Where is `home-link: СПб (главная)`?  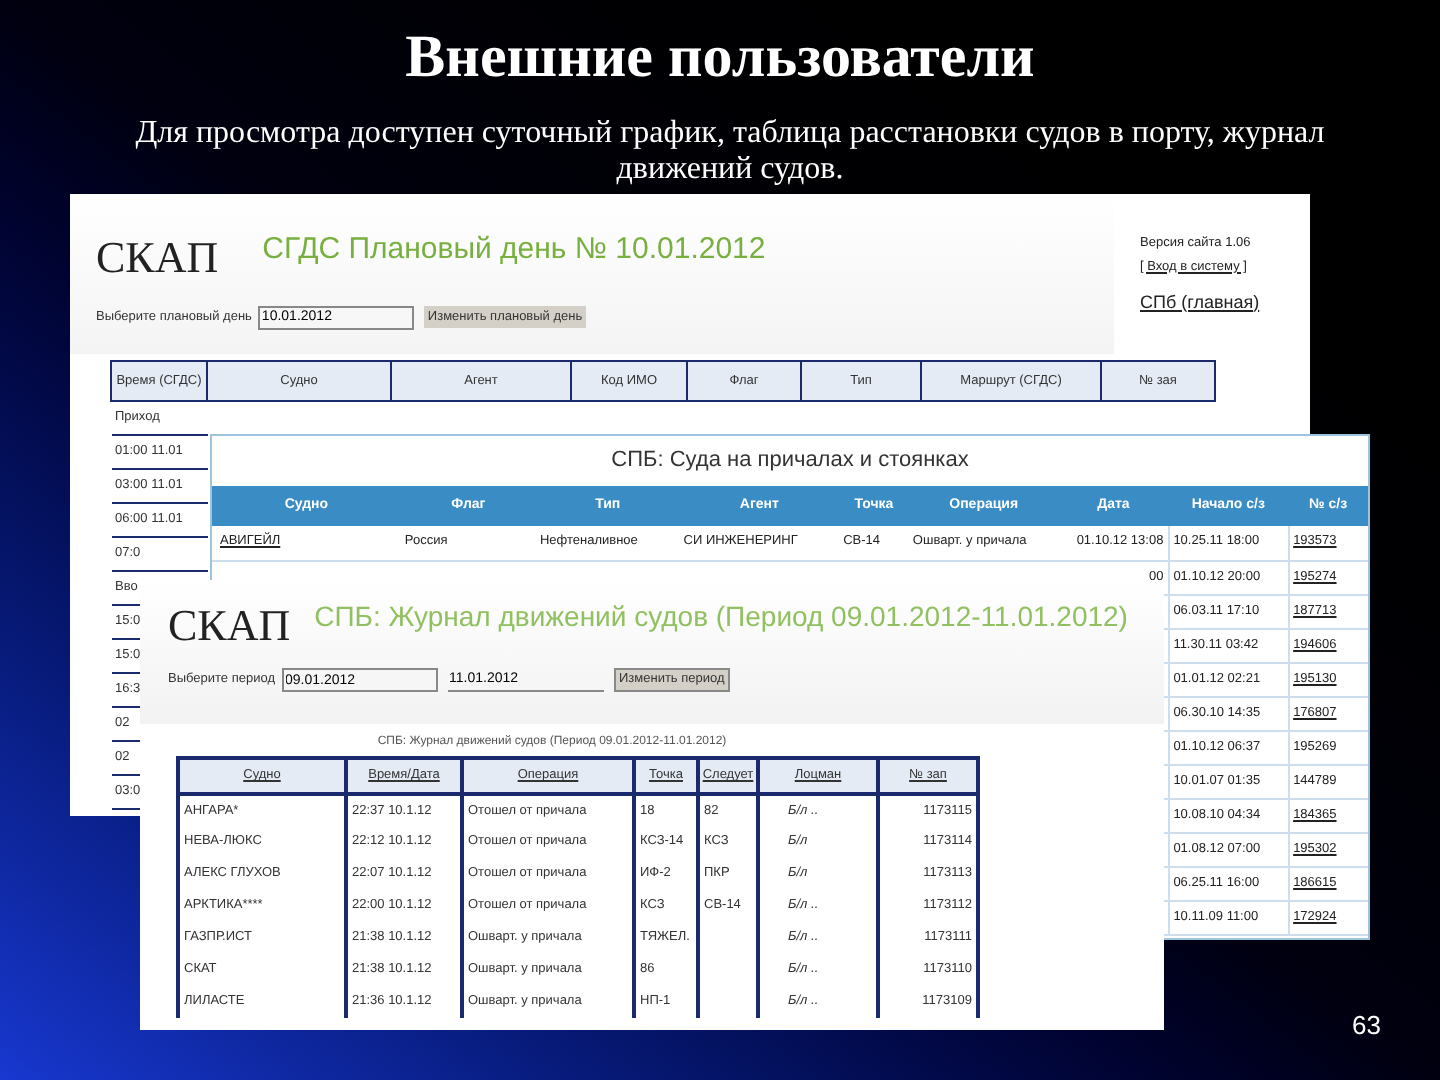 home-link: СПб (главная) is located at coordinates (1200, 302).